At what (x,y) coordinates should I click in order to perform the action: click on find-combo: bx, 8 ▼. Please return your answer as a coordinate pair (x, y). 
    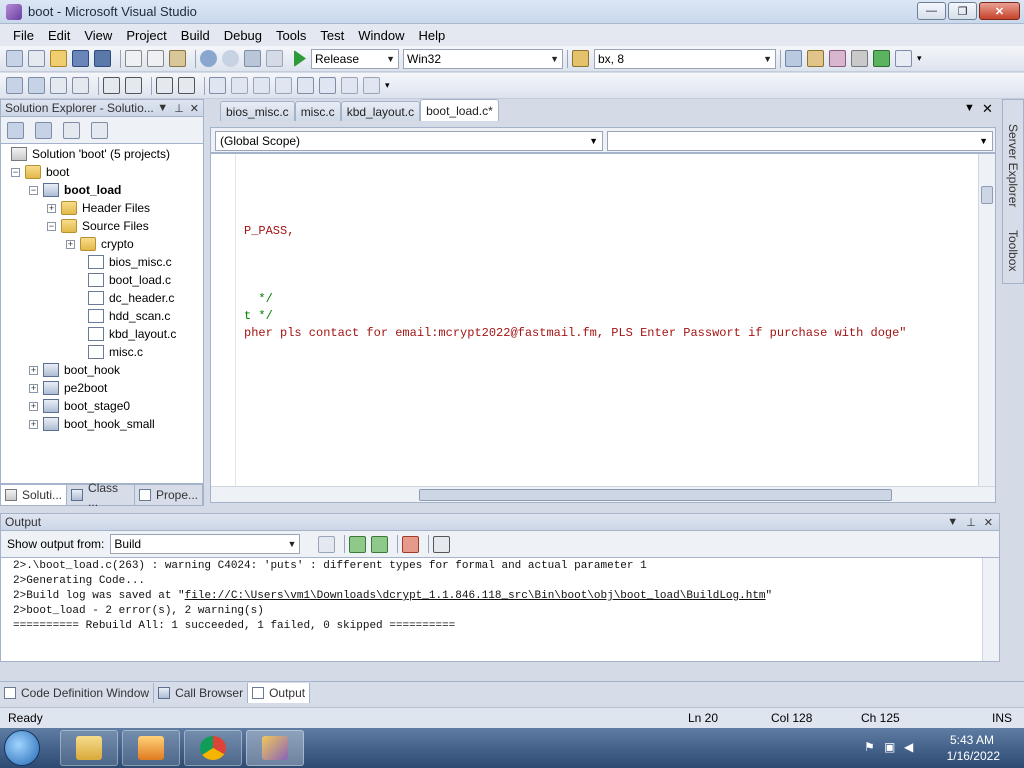
    Looking at the image, I should click on (685, 58).